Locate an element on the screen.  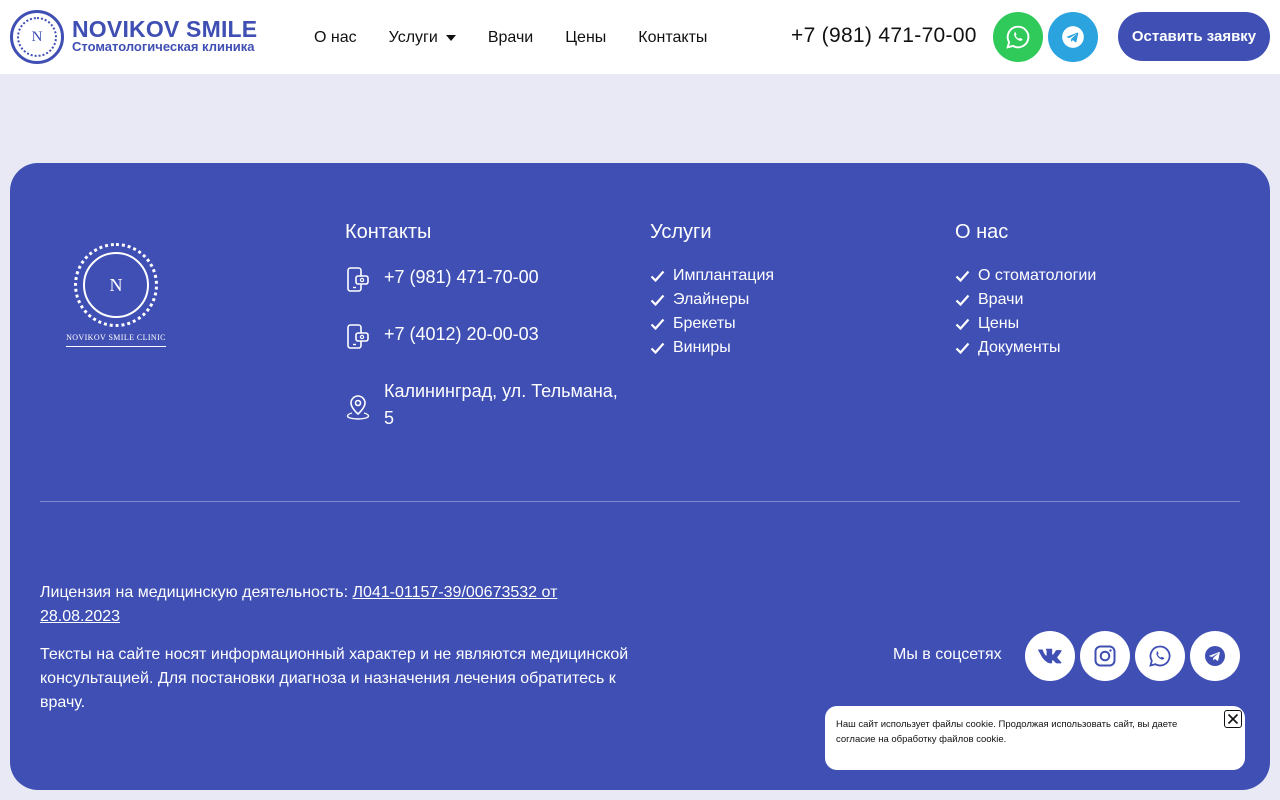
nav-item-label: Цены is located at coordinates (586, 37).